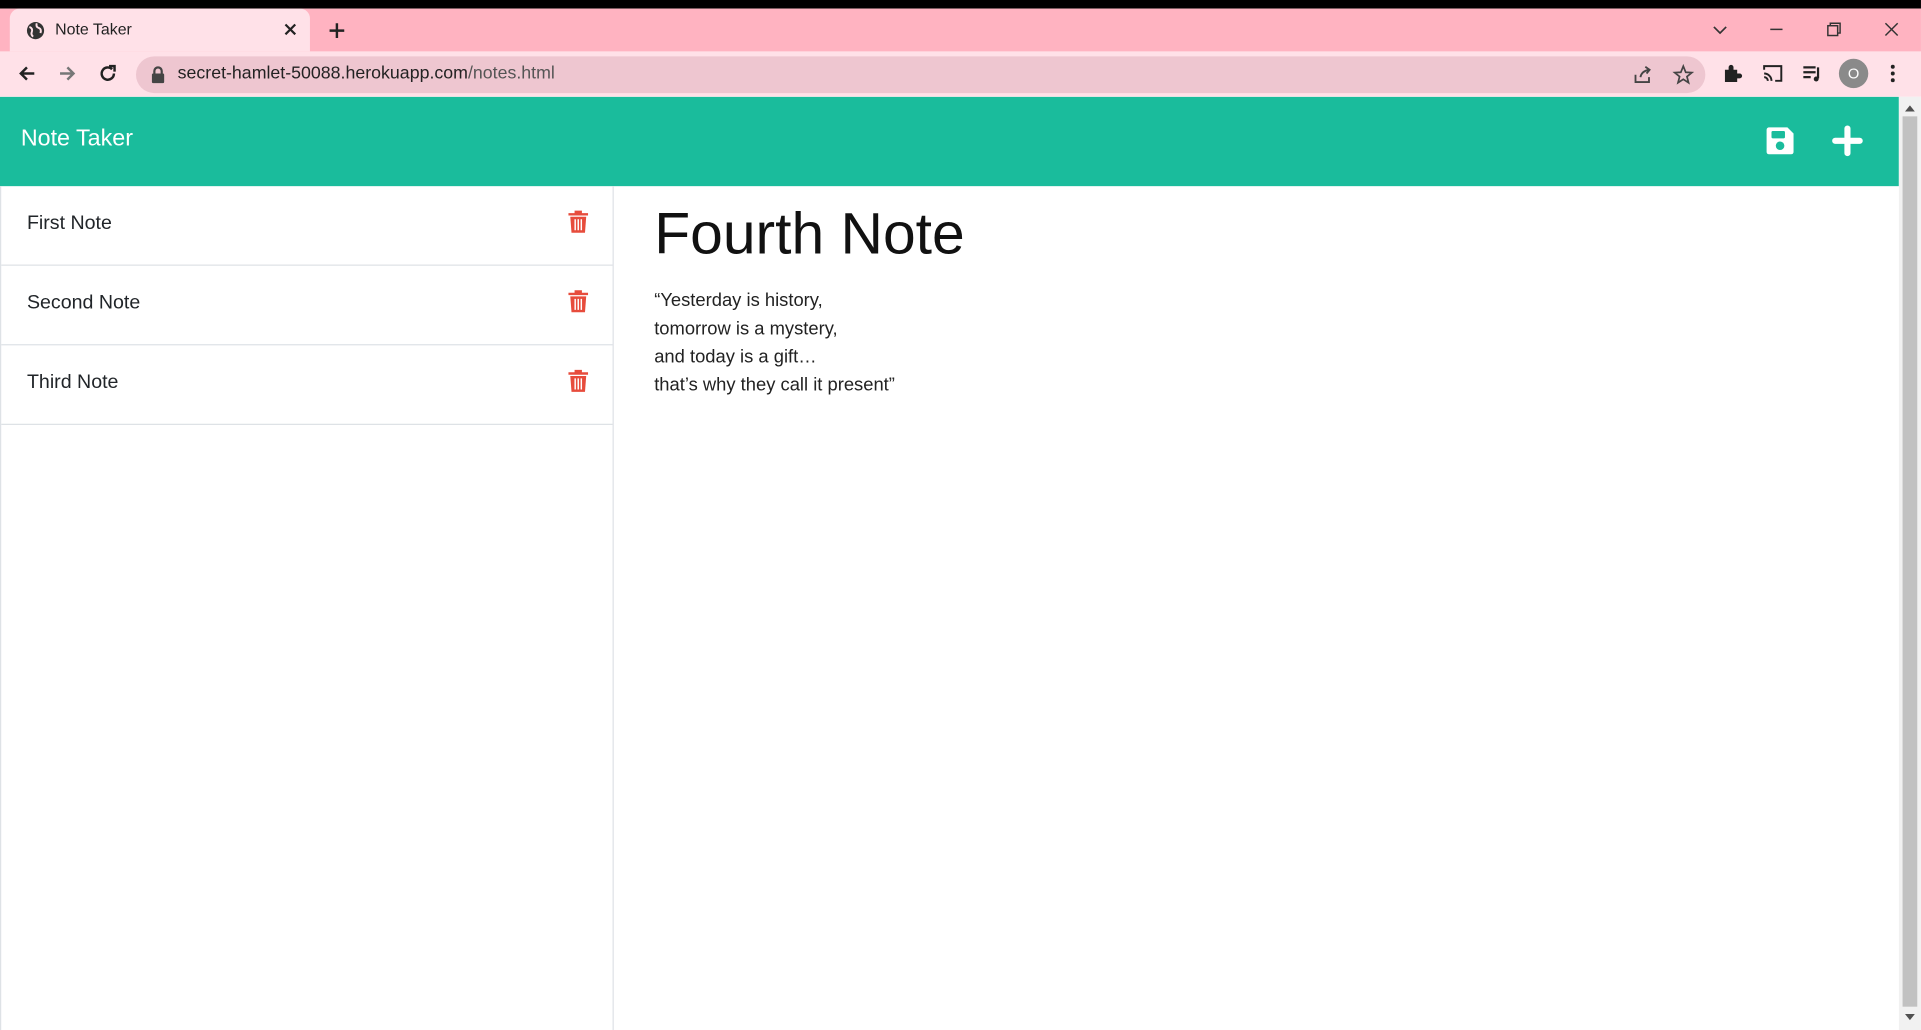 The height and width of the screenshot is (1030, 1921). Describe the element at coordinates (322, 73) in the screenshot. I see `url-host: secret-hamlet-50088.herokuapp.com` at that location.